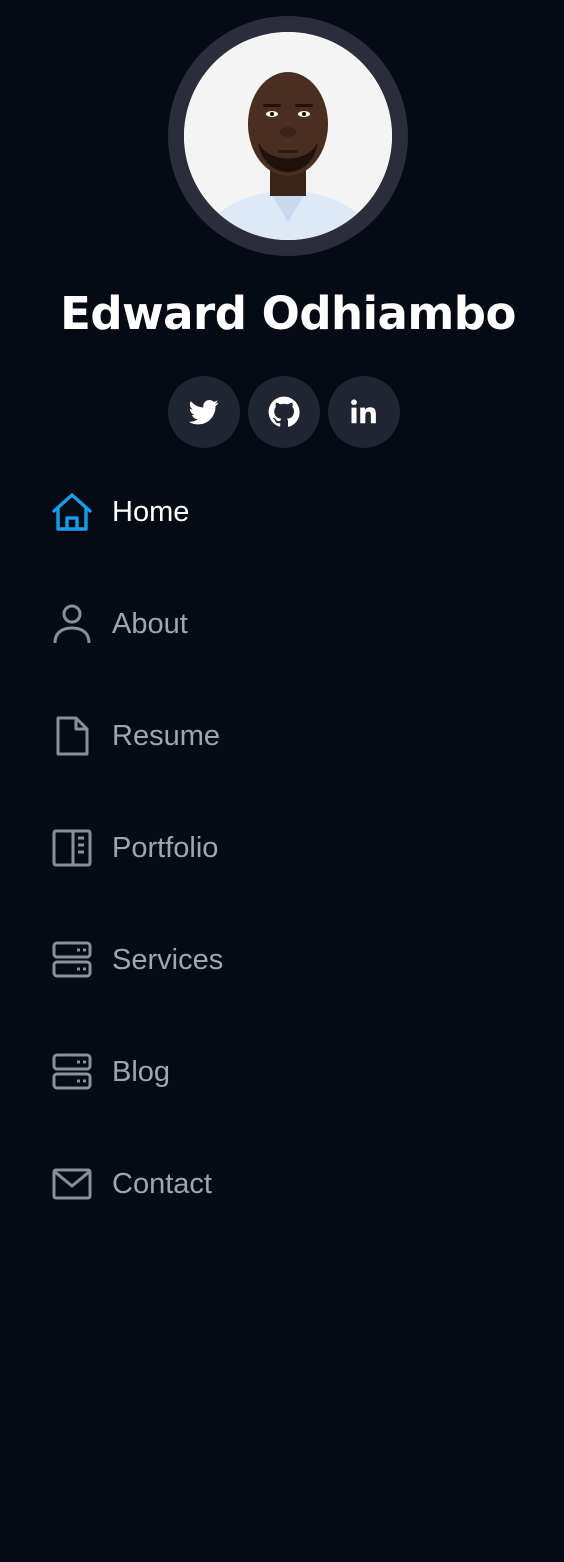 The width and height of the screenshot is (564, 1562). I want to click on nav-item-resume: Resume, so click(282, 736).